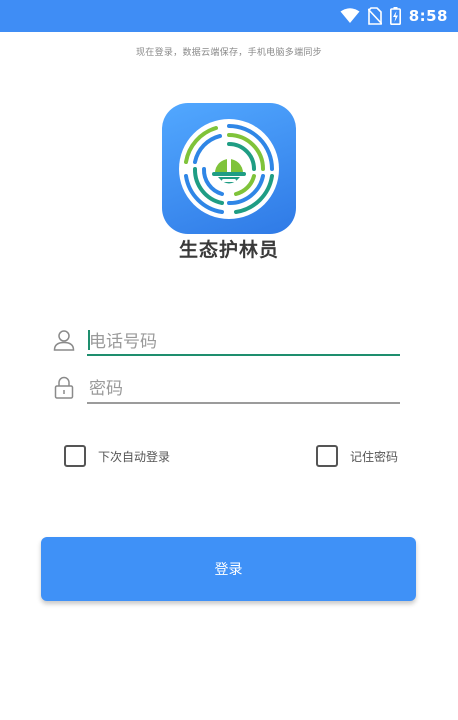  Describe the element at coordinates (243, 355) in the screenshot. I see `phone-underline` at that location.